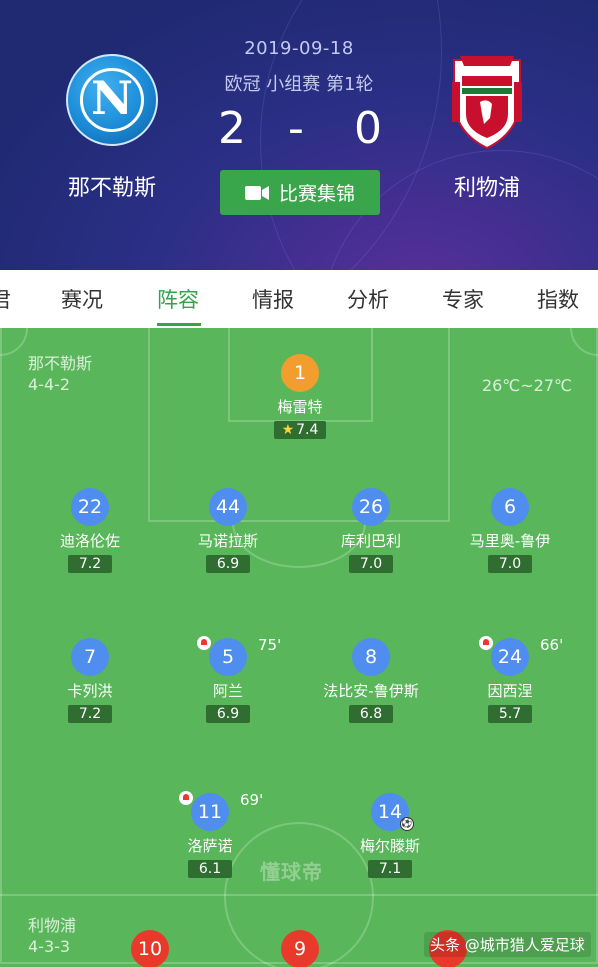 This screenshot has width=598, height=967. What do you see at coordinates (228, 657) in the screenshot?
I see `player-number: 5` at bounding box center [228, 657].